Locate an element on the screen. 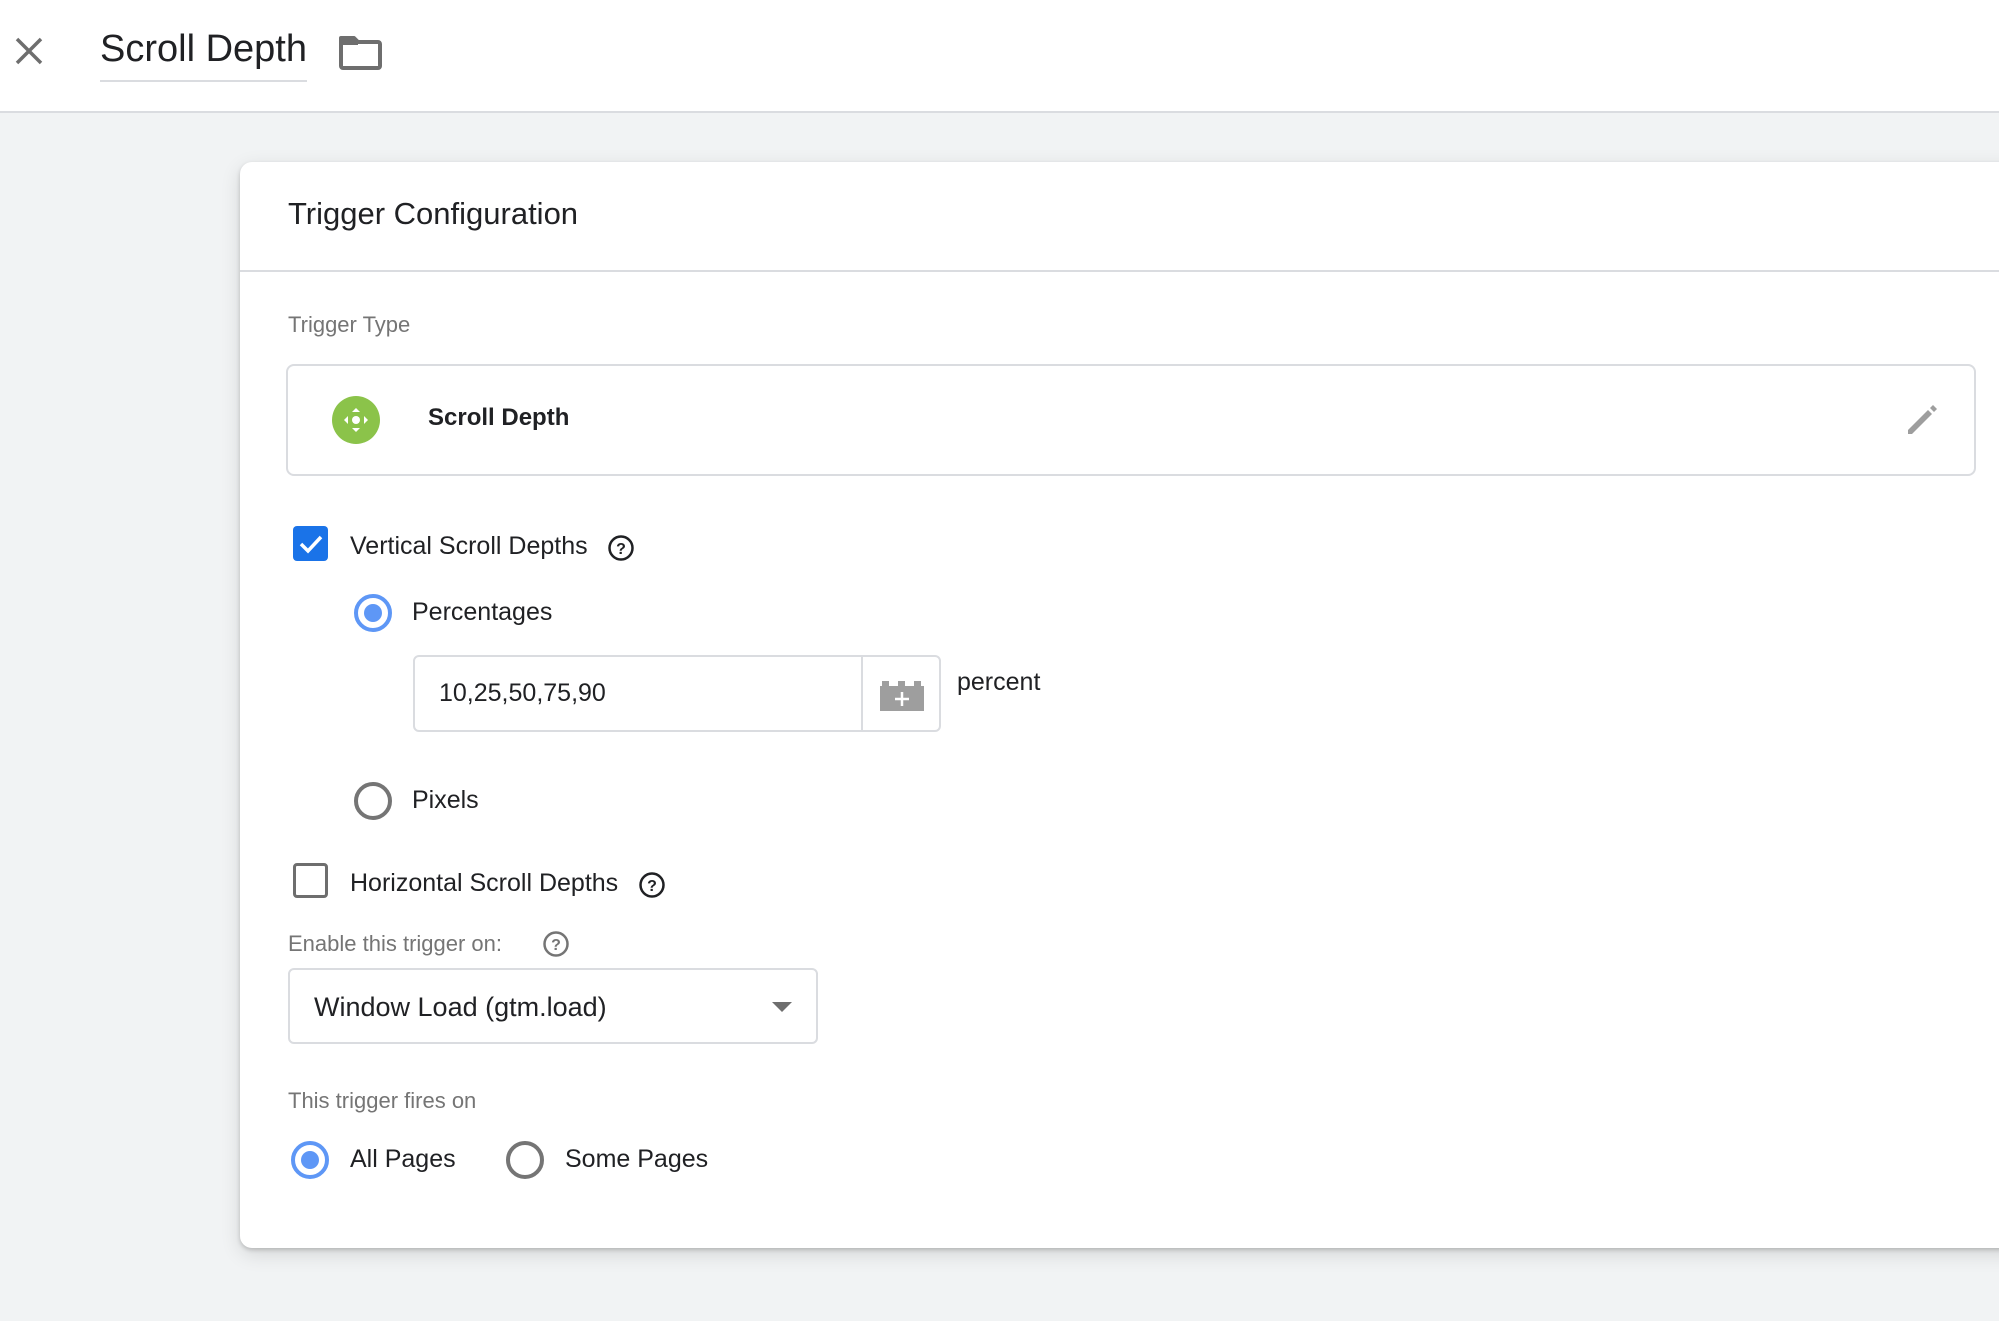 The image size is (1999, 1321). trigger-type-selector: Scroll Depth is located at coordinates (1131, 420).